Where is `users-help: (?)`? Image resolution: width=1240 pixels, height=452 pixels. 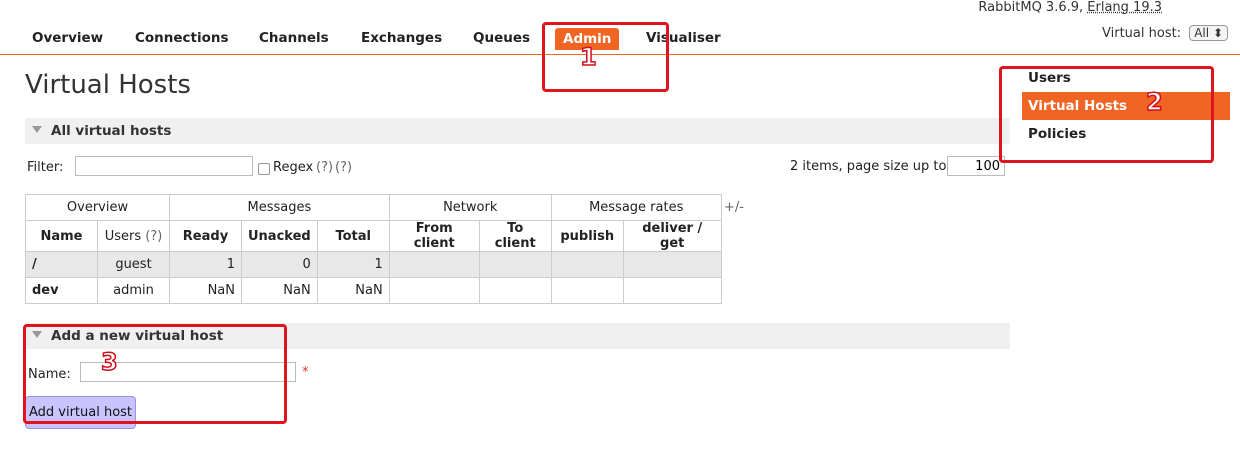
users-help: (?) is located at coordinates (153, 236).